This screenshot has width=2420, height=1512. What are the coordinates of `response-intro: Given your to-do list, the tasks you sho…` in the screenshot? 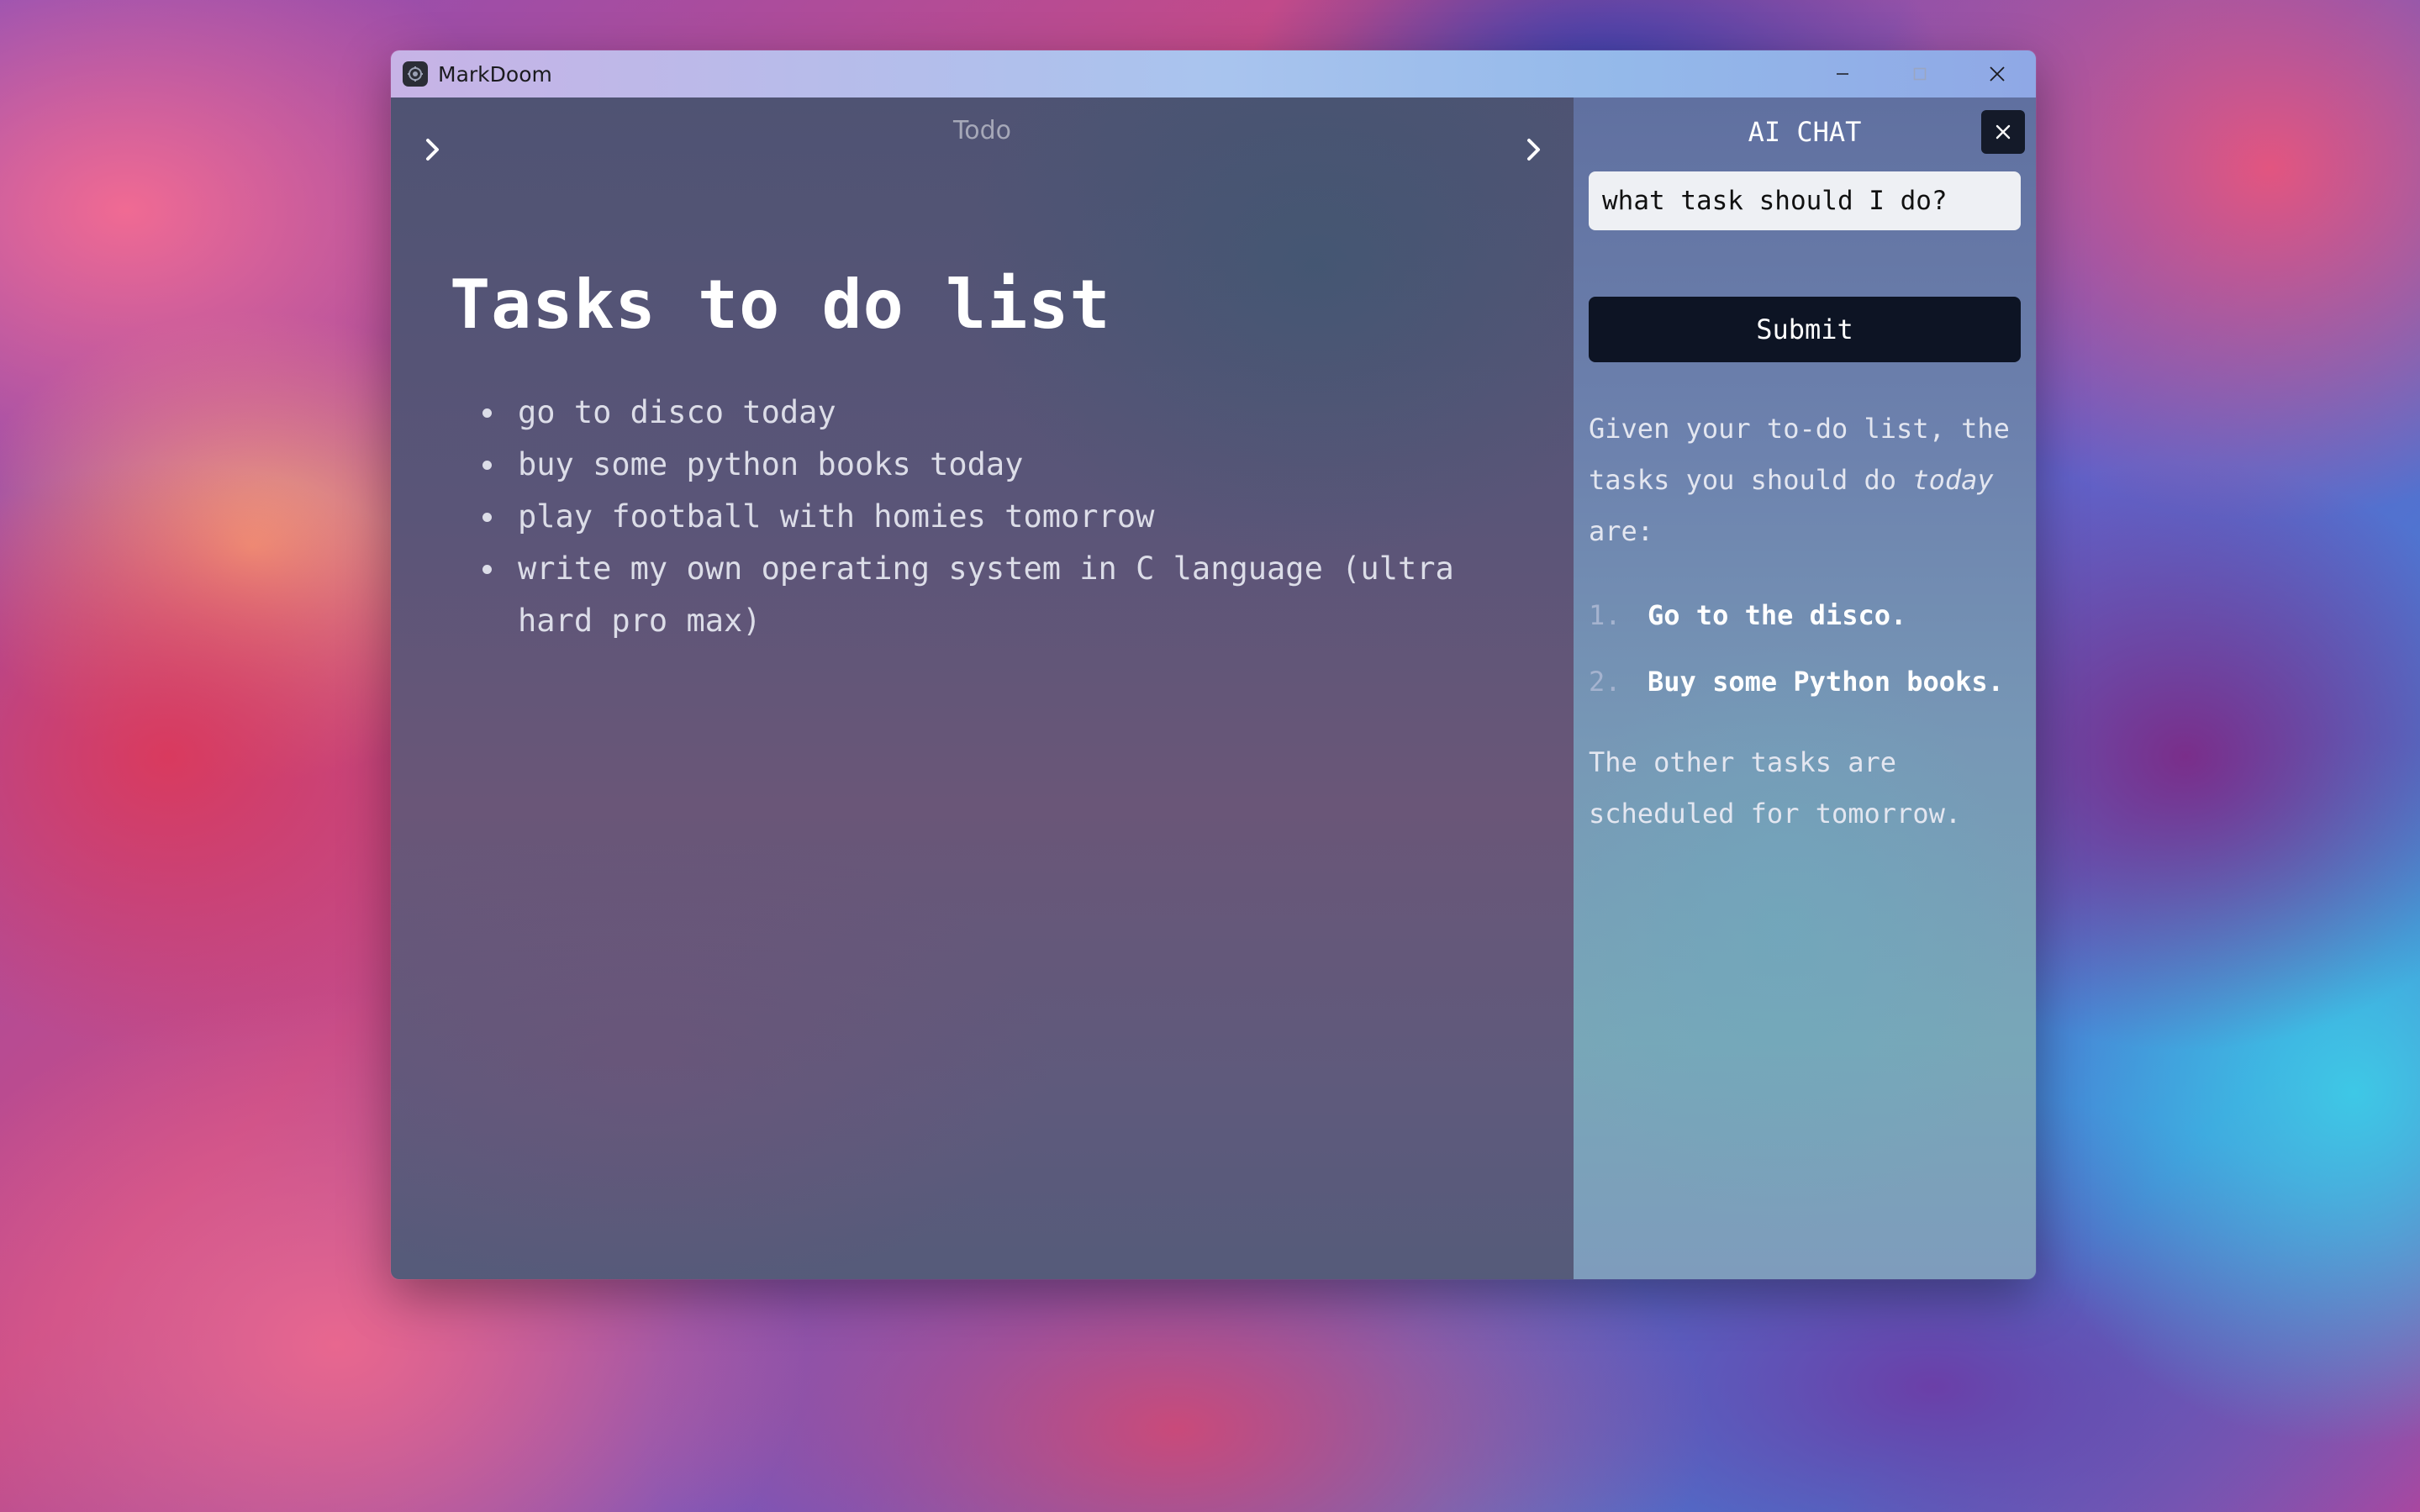 It's located at (1808, 480).